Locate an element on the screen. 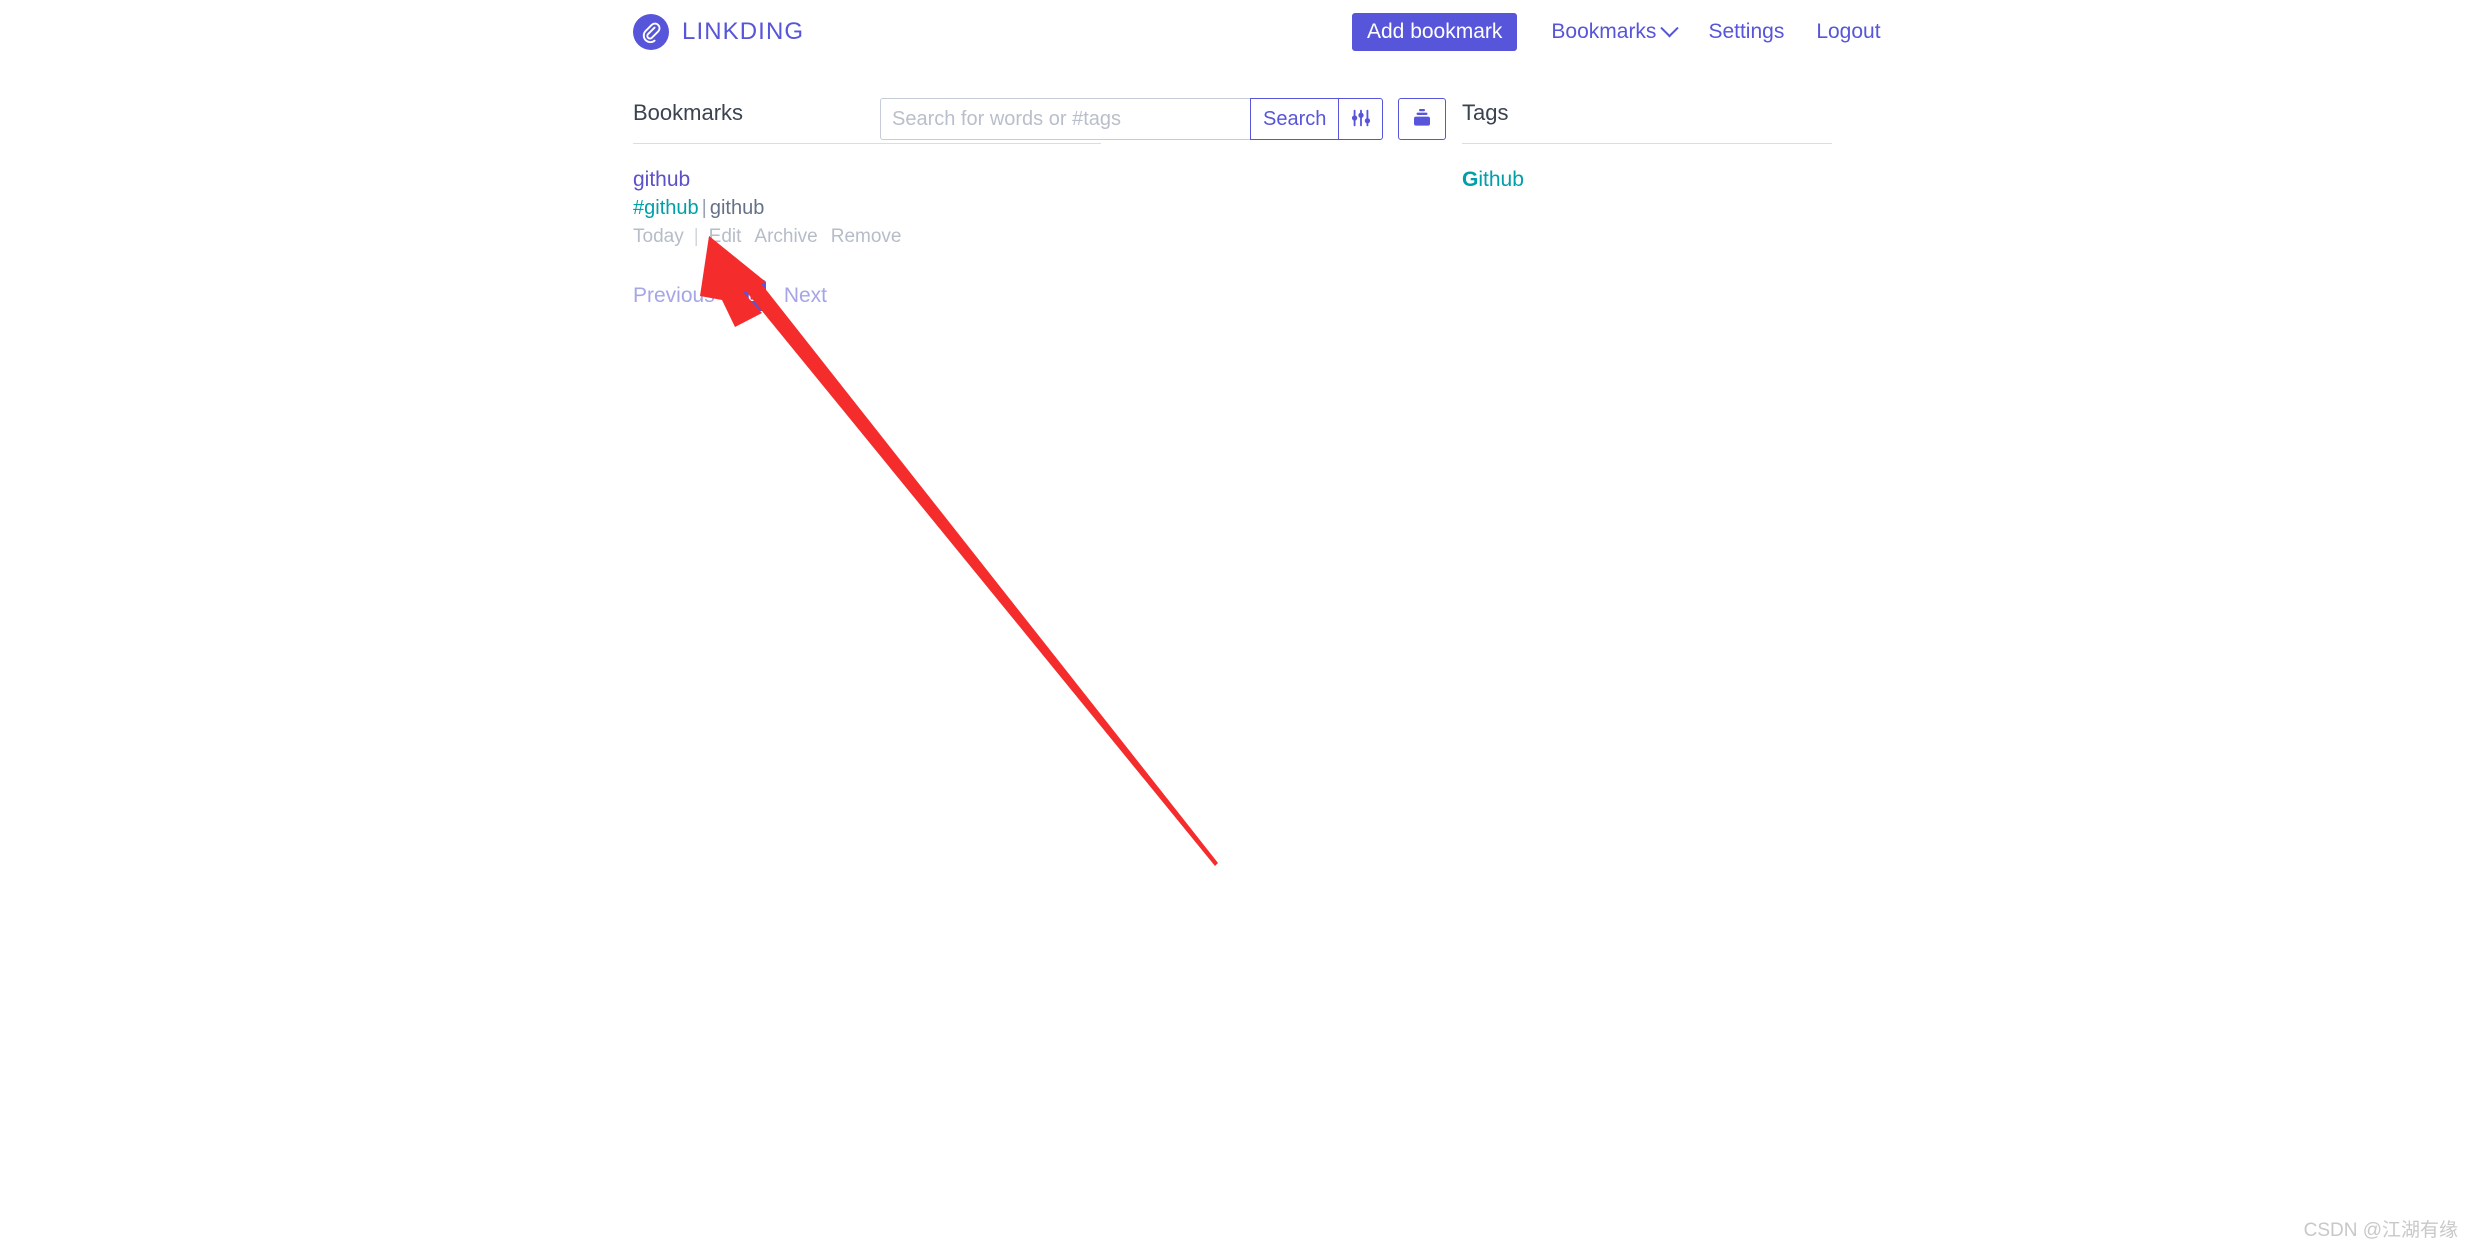 The height and width of the screenshot is (1259, 2478). pagination: Previous 1 Next is located at coordinates (730, 295).